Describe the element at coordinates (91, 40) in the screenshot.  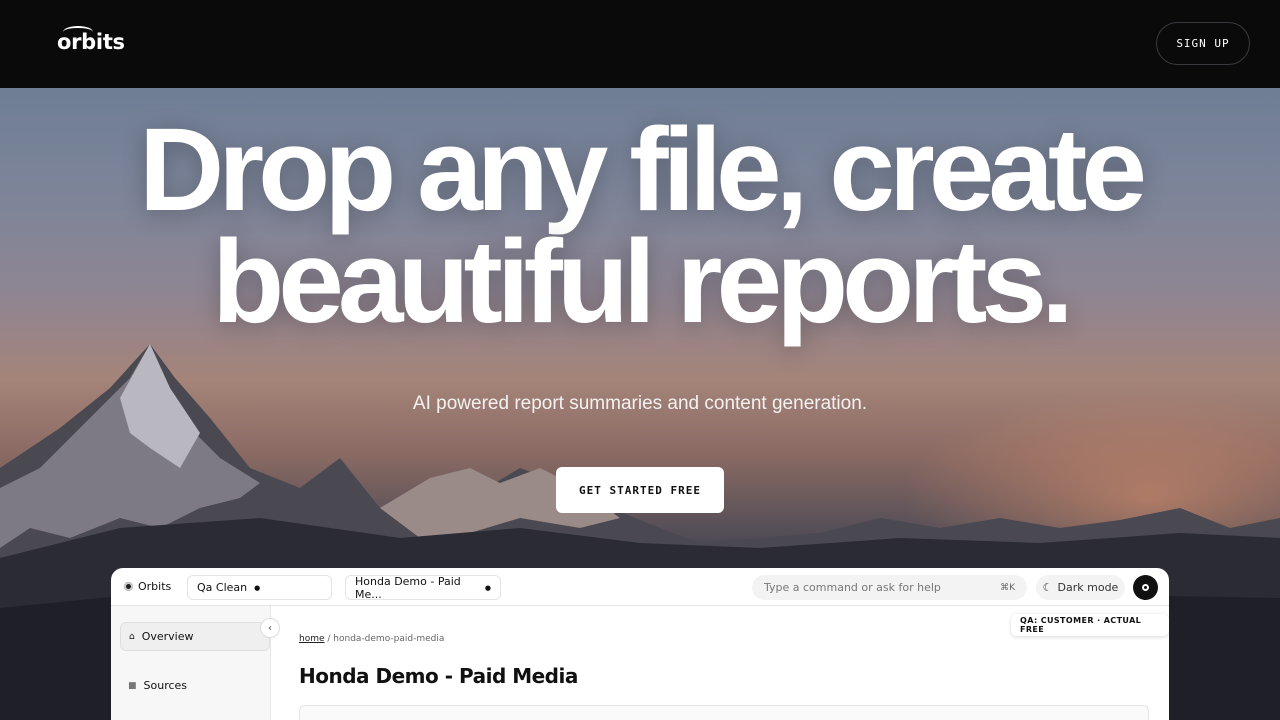
I see `brand-logo: orbits` at that location.